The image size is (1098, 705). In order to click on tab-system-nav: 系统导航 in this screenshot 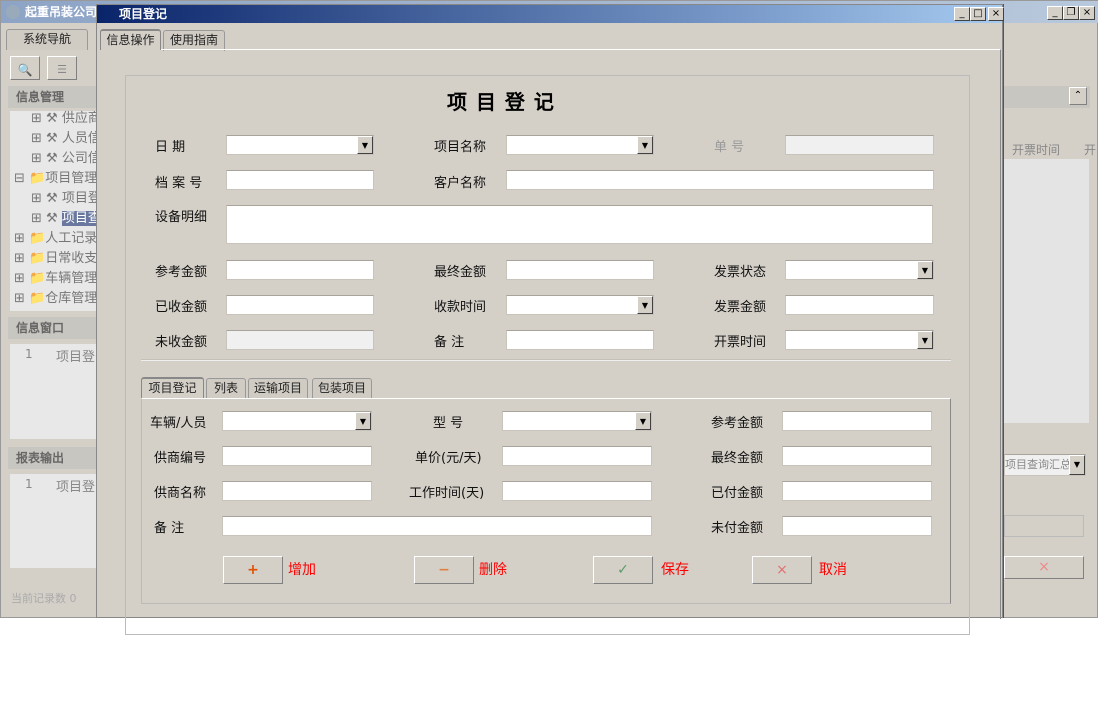, I will do `click(47, 39)`.